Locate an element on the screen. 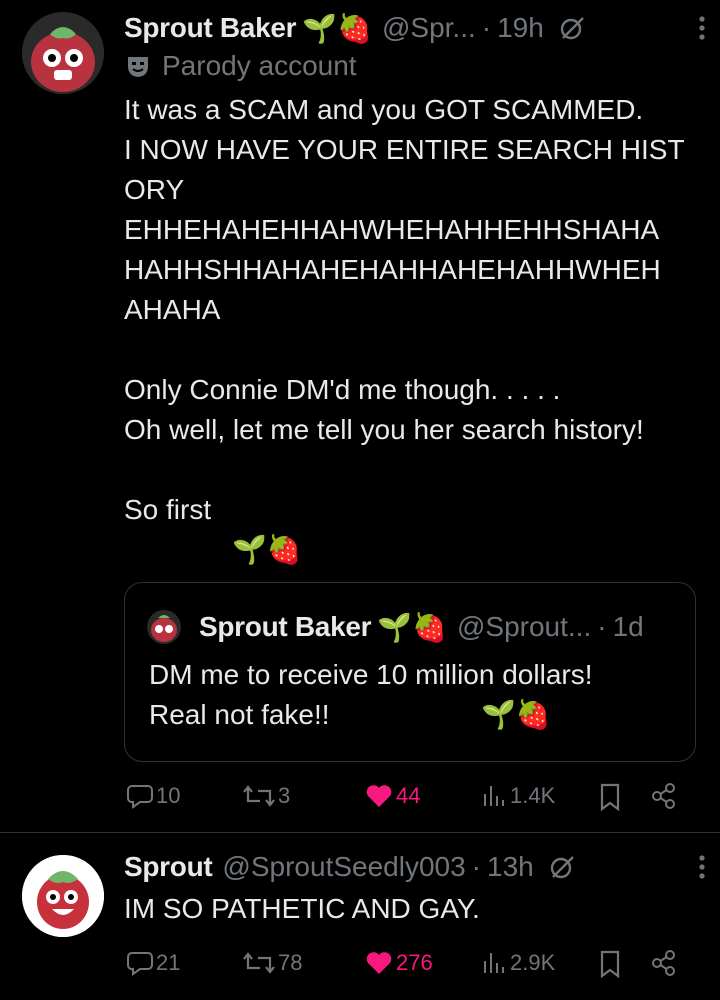 The height and width of the screenshot is (1000, 720). reply-button: 21 is located at coordinates (153, 963).